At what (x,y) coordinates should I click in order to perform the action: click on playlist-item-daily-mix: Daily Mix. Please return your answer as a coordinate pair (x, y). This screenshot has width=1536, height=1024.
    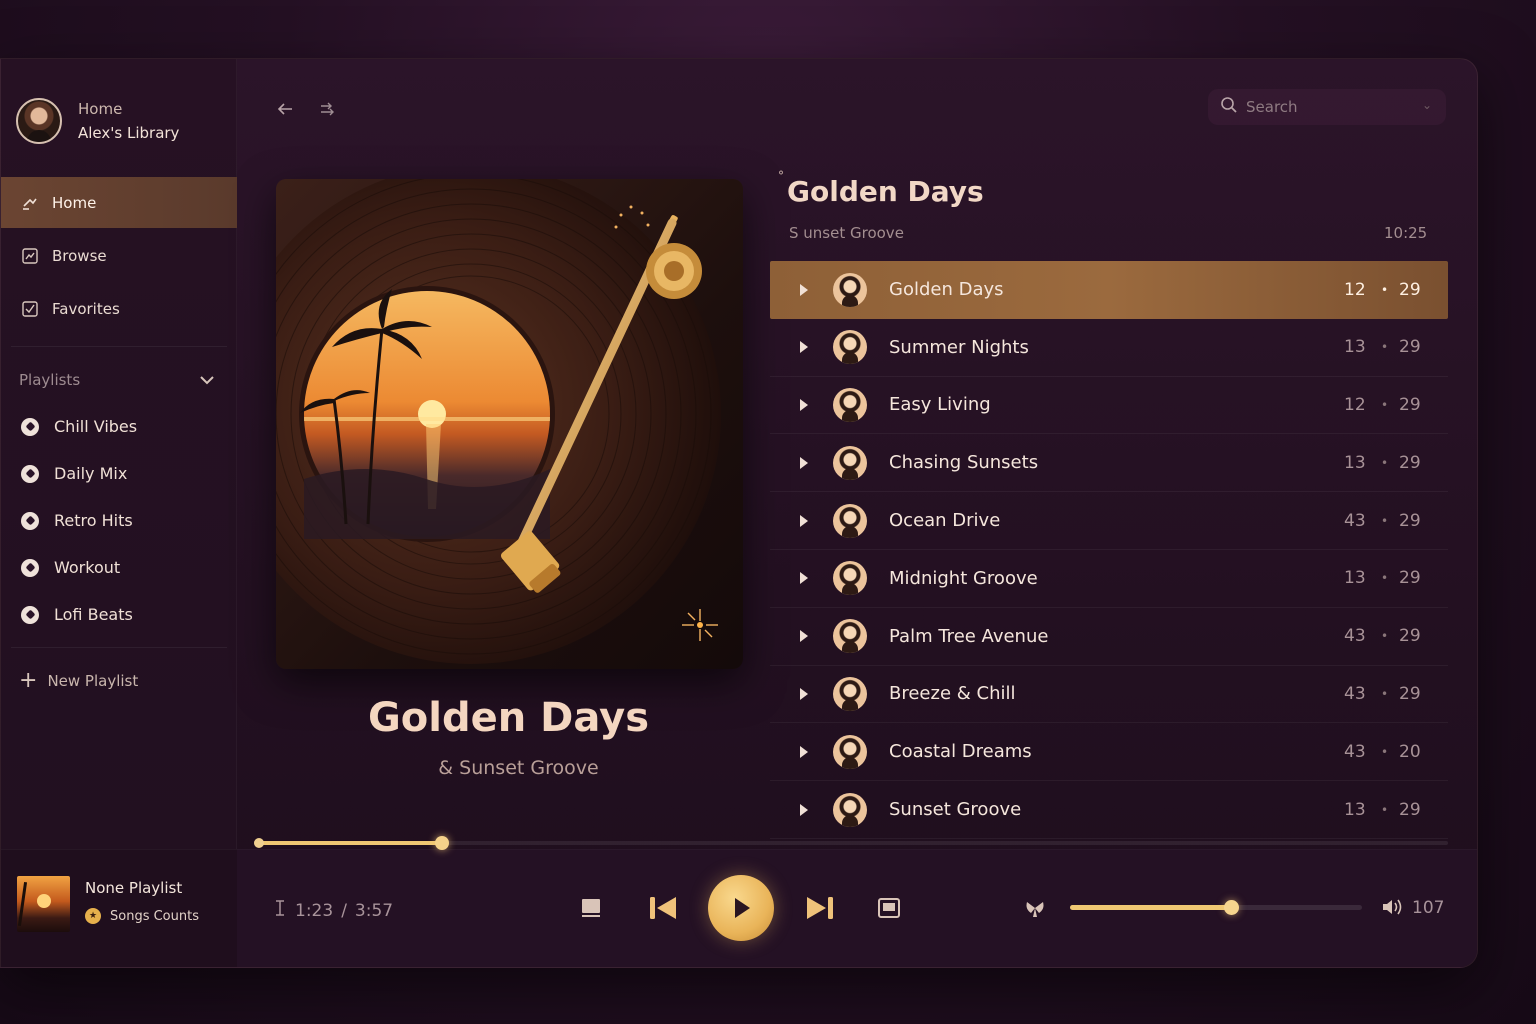
    Looking at the image, I should click on (79, 473).